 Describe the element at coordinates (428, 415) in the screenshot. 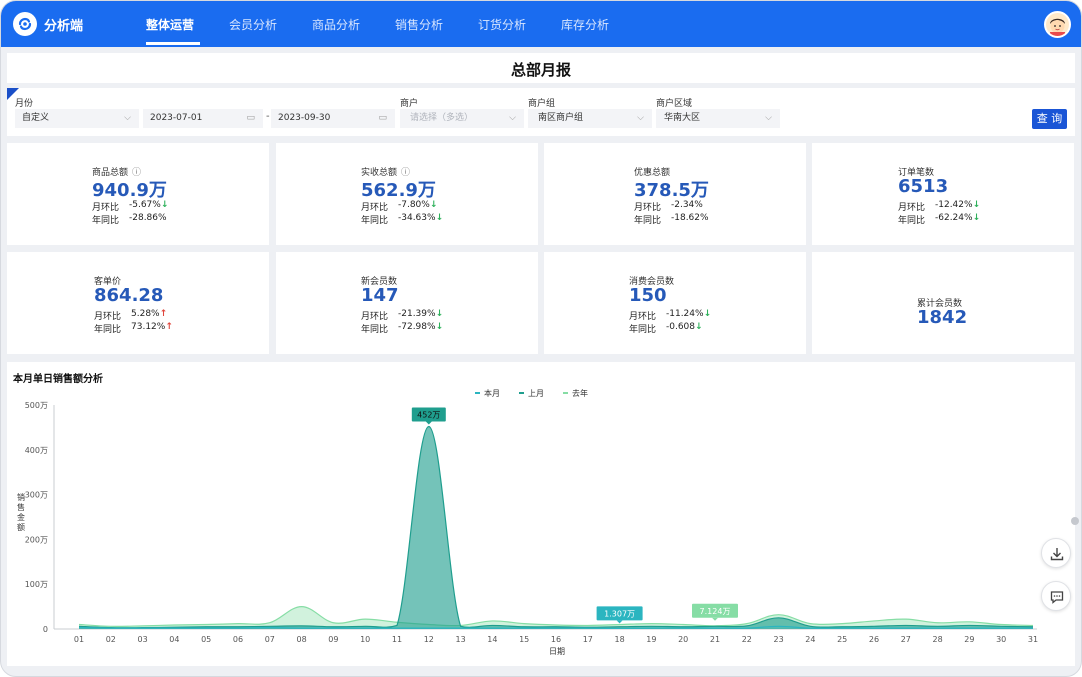

I see `value-tag-label: 452万` at that location.